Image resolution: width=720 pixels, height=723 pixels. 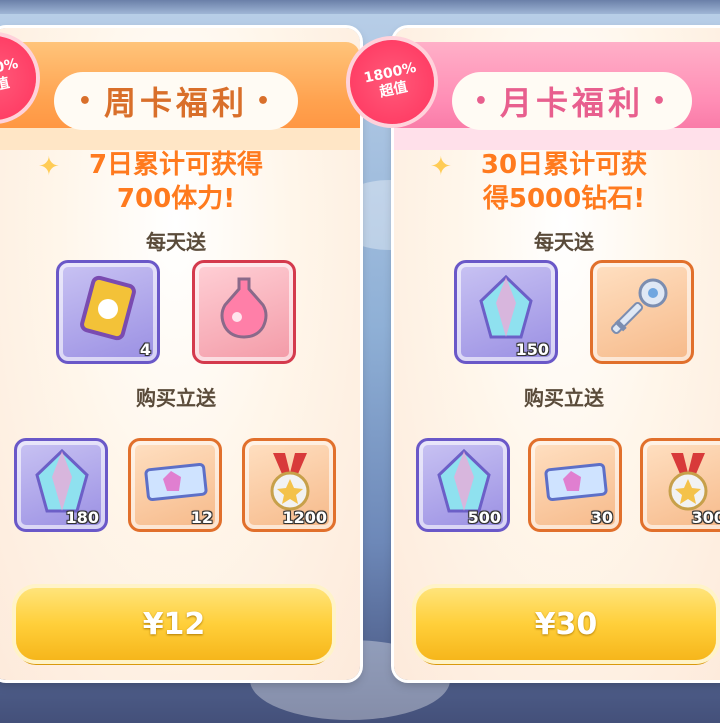 I want to click on item-slot: 500, so click(x=463, y=485).